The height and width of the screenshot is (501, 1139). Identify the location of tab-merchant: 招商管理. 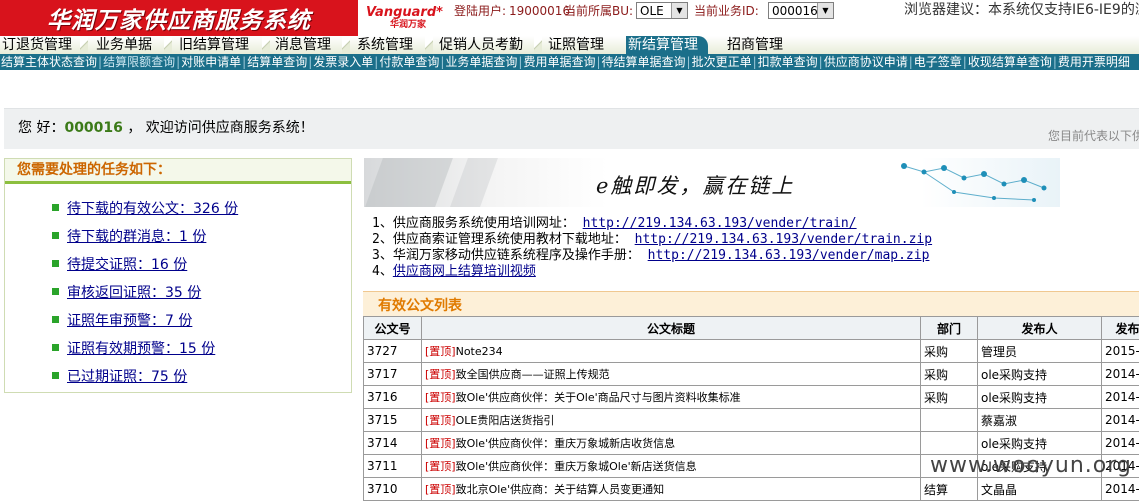
(754, 45).